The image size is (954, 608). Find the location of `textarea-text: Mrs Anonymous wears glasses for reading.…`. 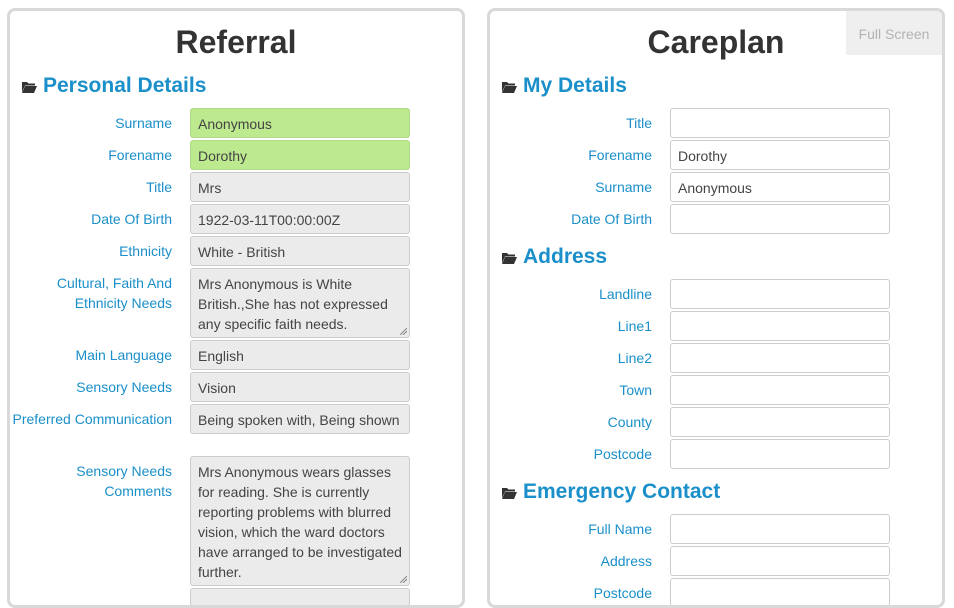

textarea-text: Mrs Anonymous wears glasses for reading.… is located at coordinates (300, 522).